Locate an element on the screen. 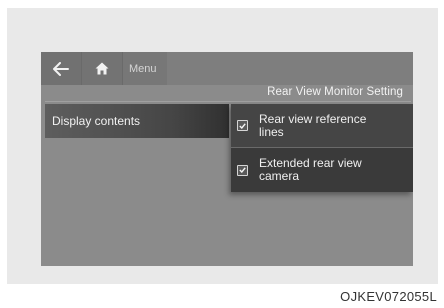  back-button is located at coordinates (61, 68).